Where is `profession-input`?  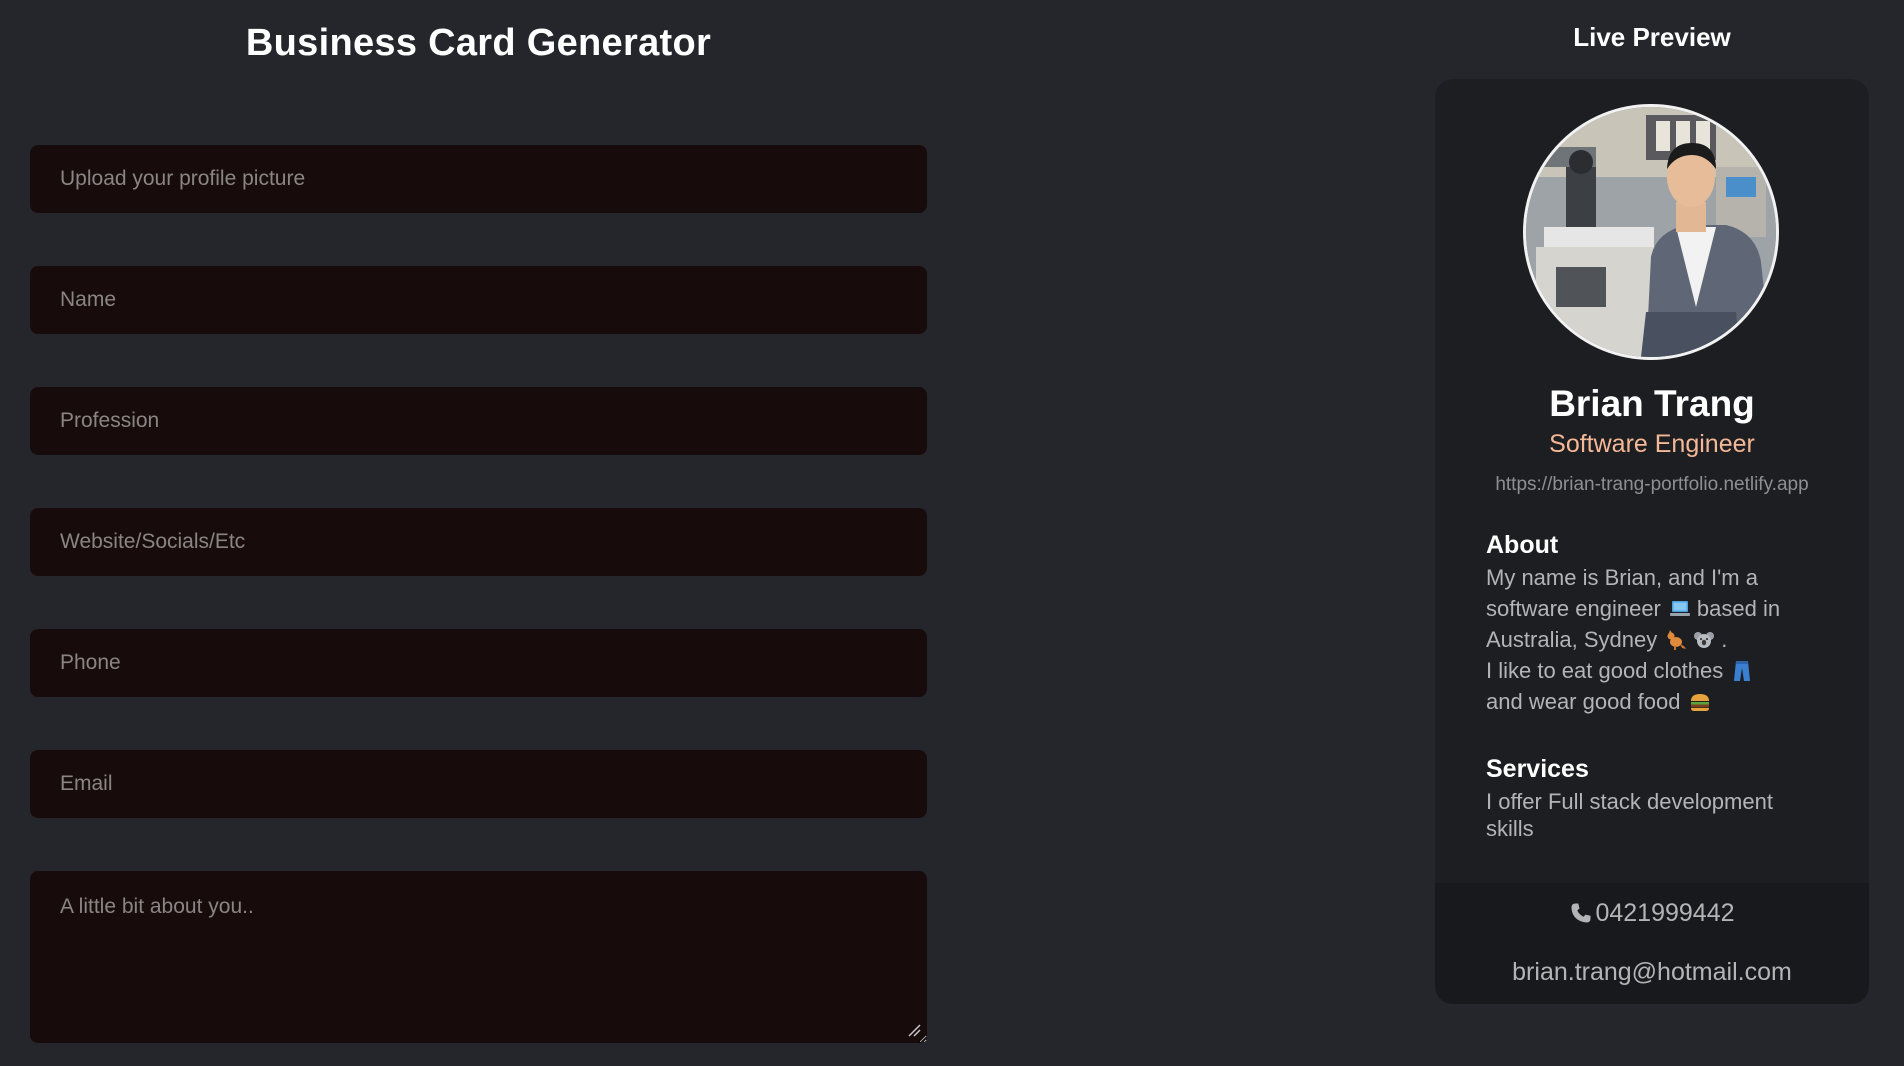 profession-input is located at coordinates (478, 421).